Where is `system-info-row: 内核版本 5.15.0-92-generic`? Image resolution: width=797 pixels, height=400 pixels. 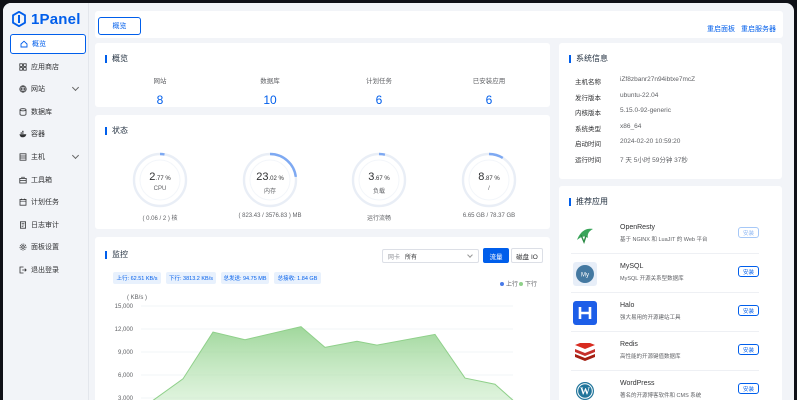 system-info-row: 内核版本 5.15.0-92-generic is located at coordinates (623, 112).